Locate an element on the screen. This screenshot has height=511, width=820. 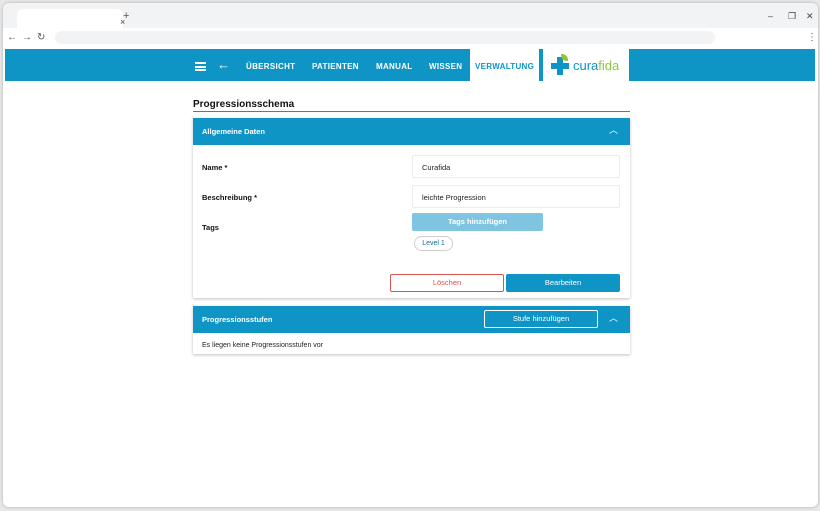
general-data-header: Allgemeine Daten ︿ is located at coordinates (411, 131).